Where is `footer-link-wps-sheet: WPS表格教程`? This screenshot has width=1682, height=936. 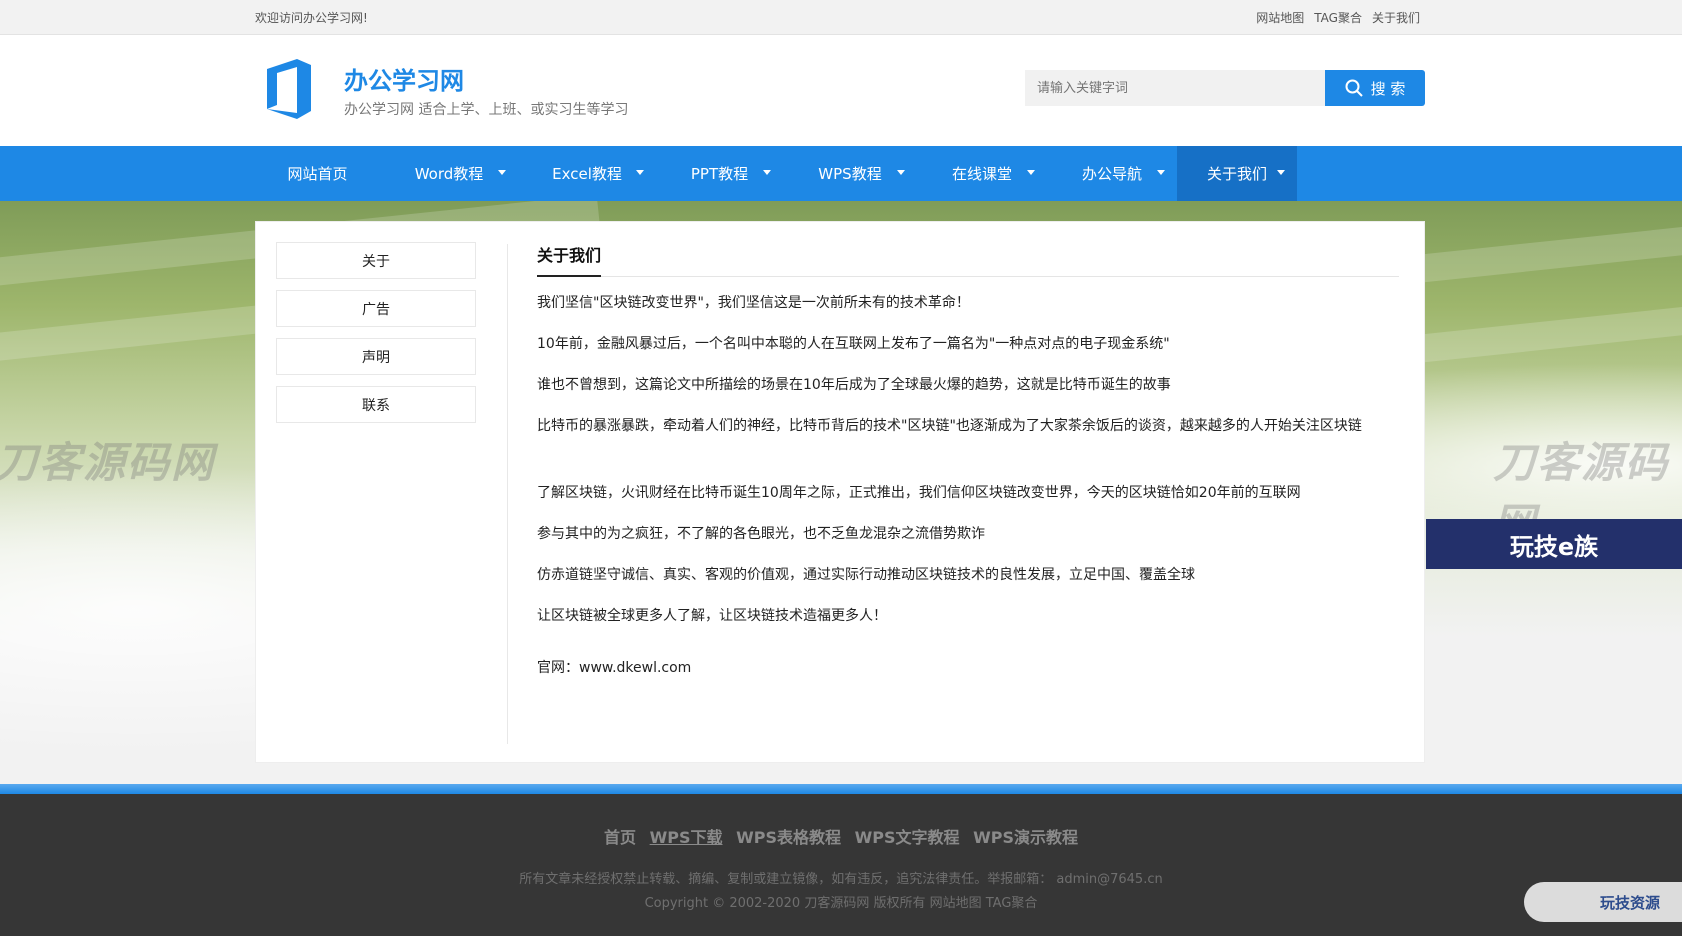 footer-link-wps-sheet: WPS表格教程 is located at coordinates (788, 837).